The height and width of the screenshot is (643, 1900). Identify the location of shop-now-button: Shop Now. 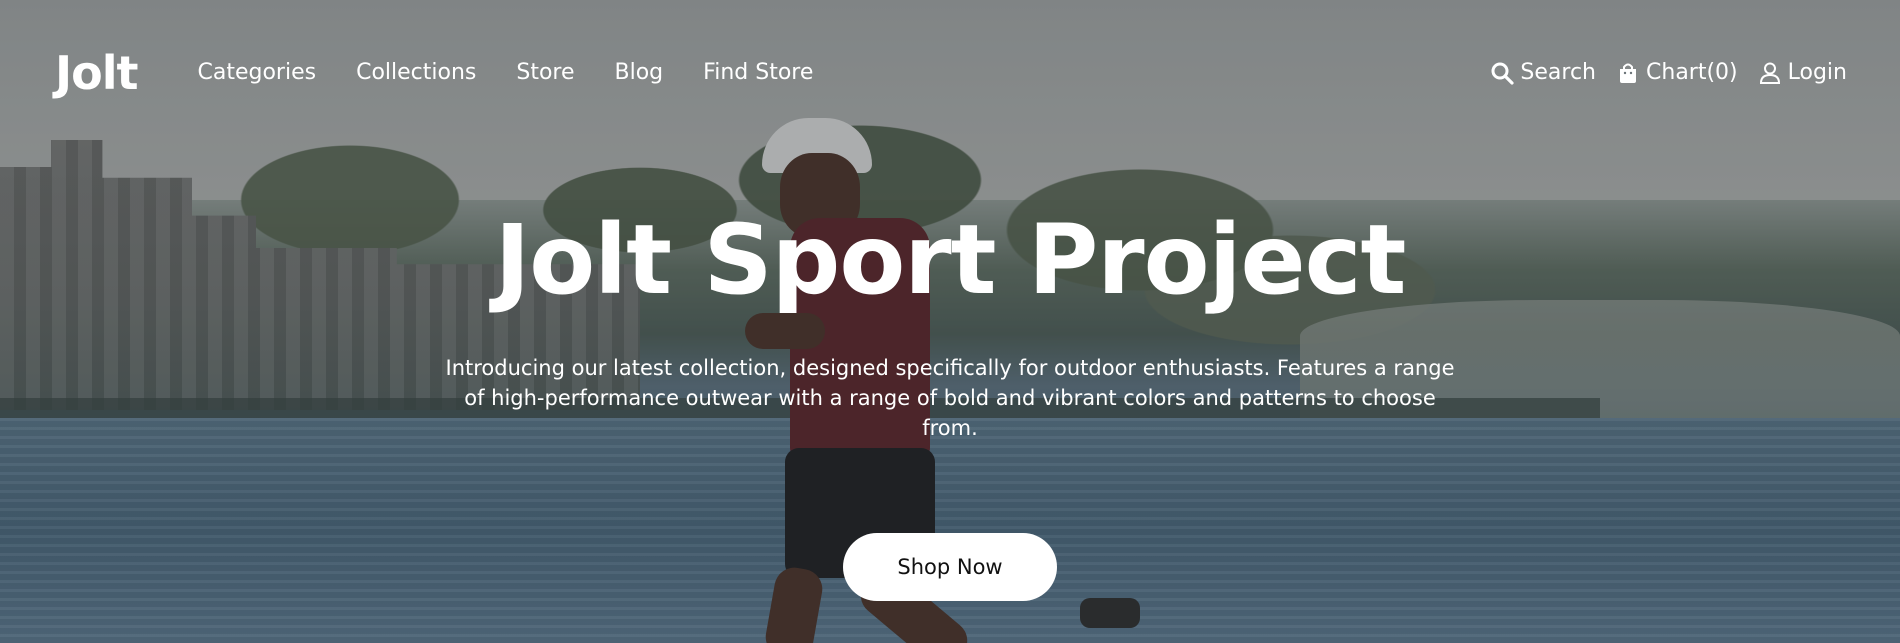
(950, 567).